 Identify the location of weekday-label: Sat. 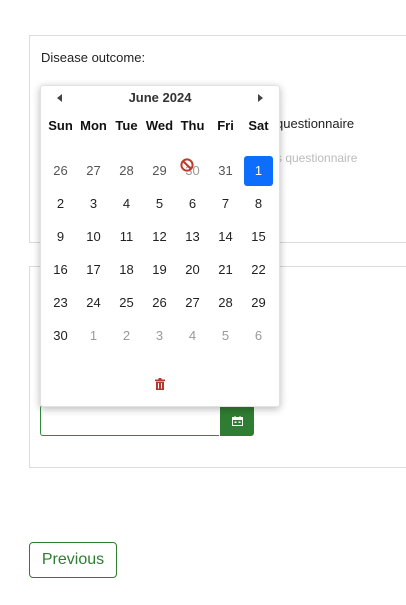
(258, 125).